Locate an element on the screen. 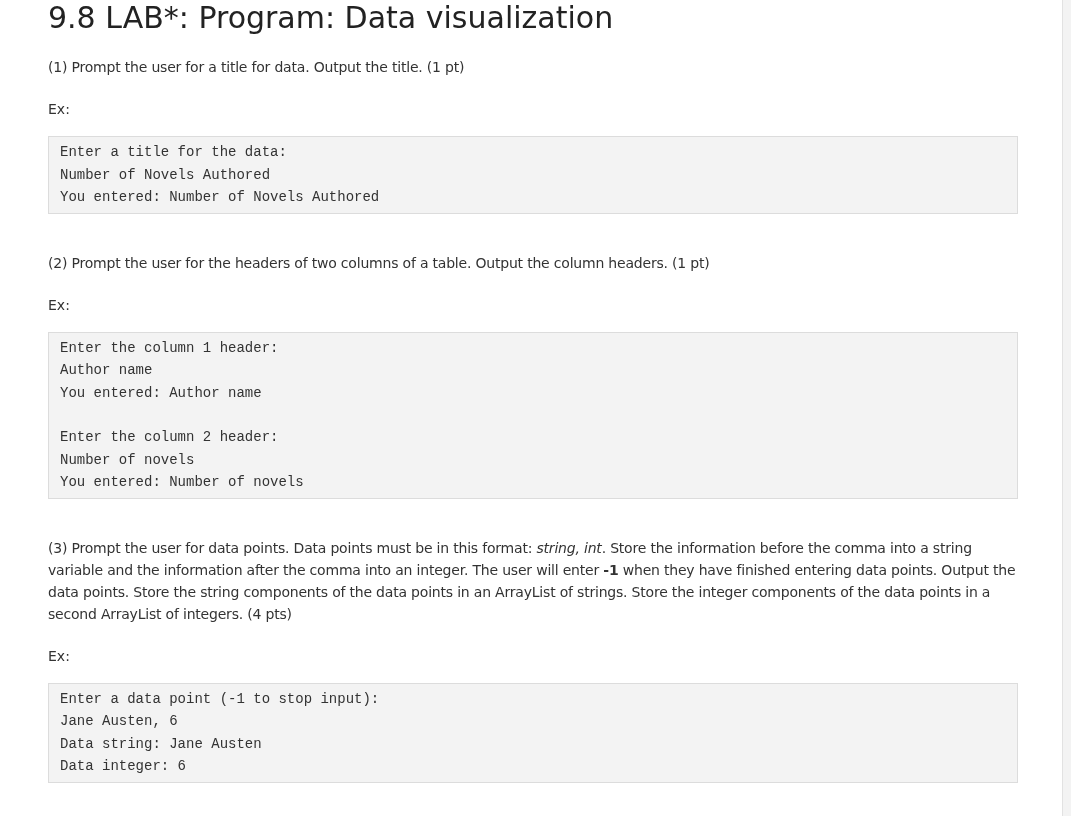 This screenshot has height=816, width=1071. console-line: You entered: Number of novels is located at coordinates (182, 482).